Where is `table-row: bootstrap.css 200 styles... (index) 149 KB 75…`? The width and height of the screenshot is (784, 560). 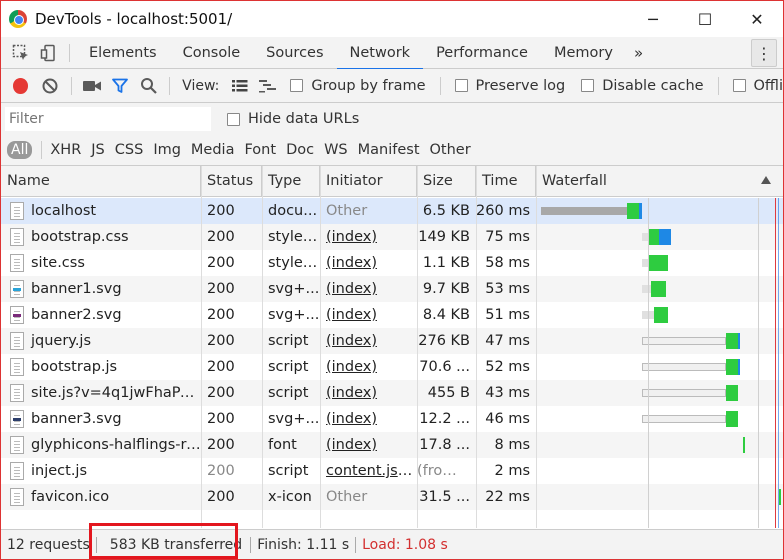 table-row: bootstrap.css 200 styles... (index) 149 KB 75… is located at coordinates (392, 237).